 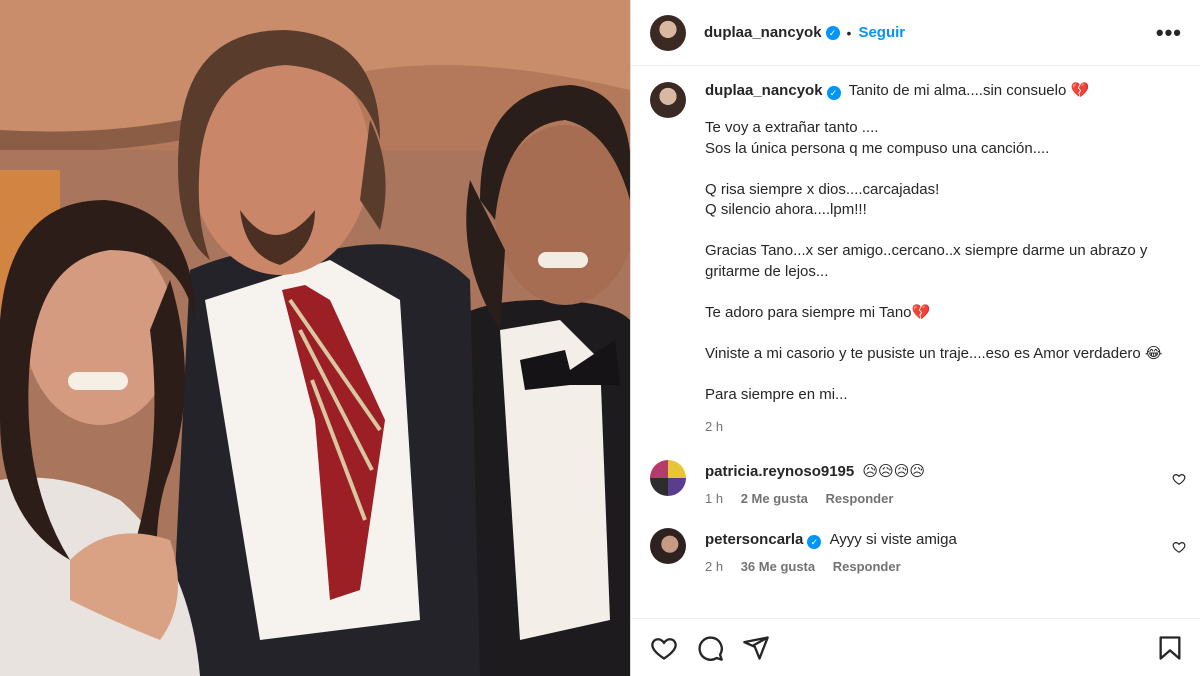 I want to click on follow-button: Seguir, so click(x=881, y=32).